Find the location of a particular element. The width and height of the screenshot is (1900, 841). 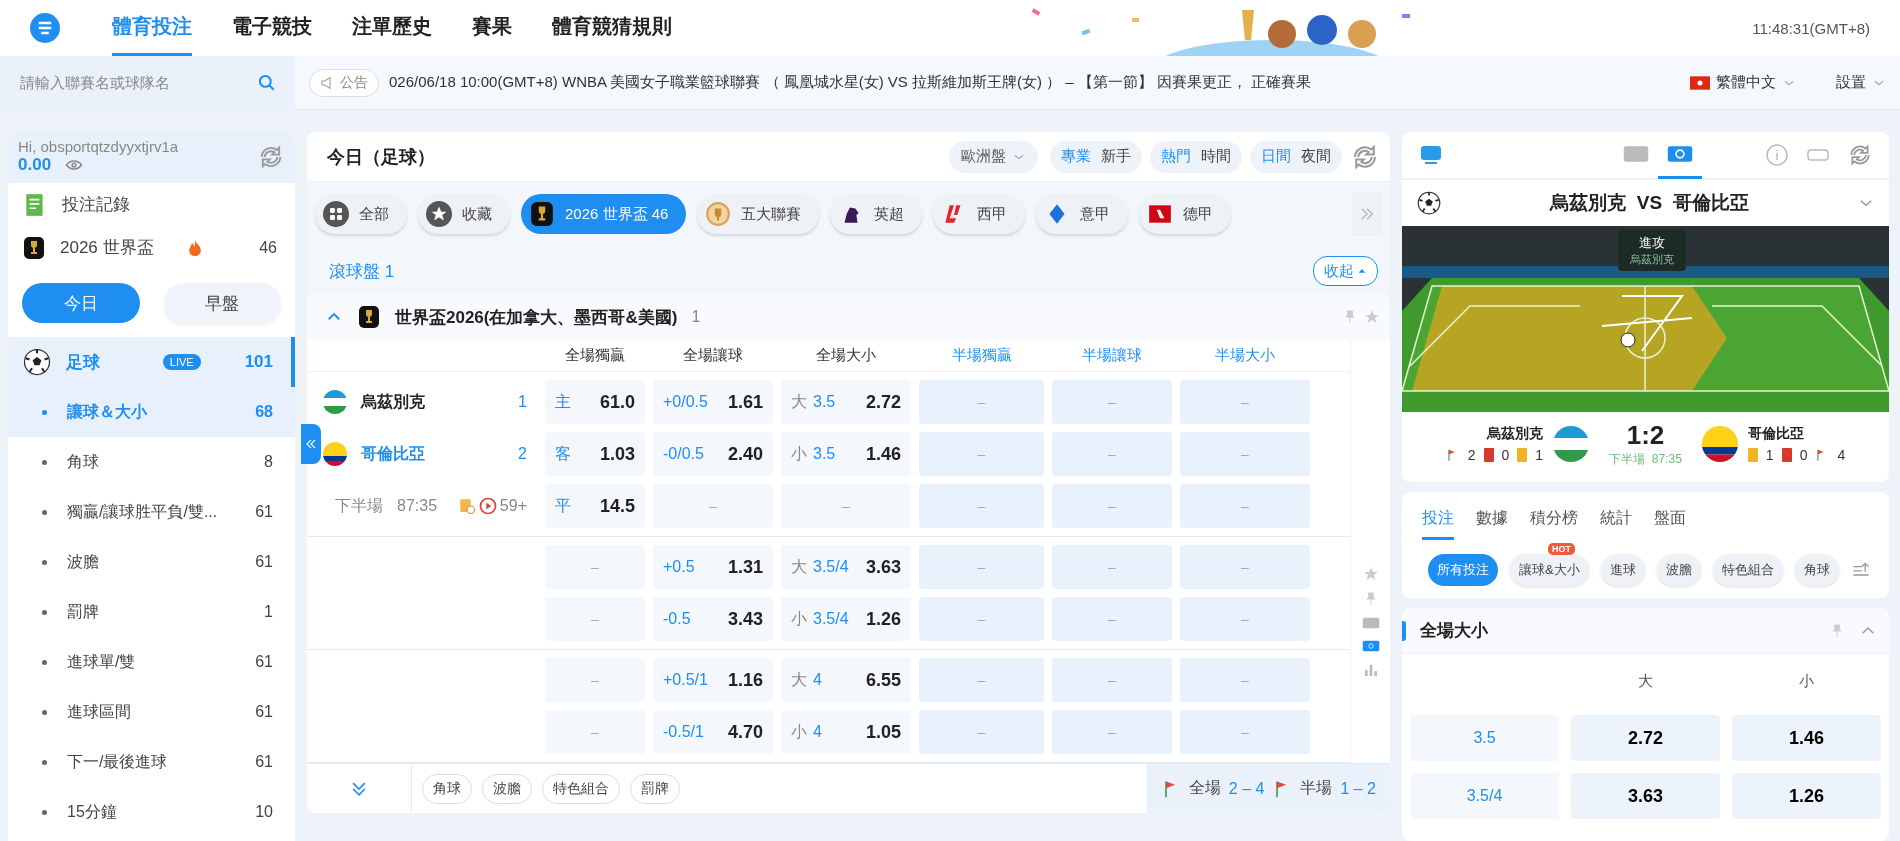

market-item: 進球區間 61 is located at coordinates (151, 712).